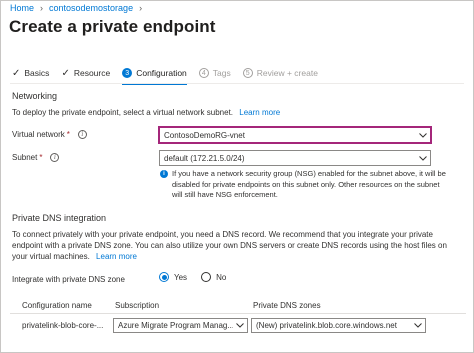  Describe the element at coordinates (181, 277) in the screenshot. I see `radio-yes-label: Yes` at that location.